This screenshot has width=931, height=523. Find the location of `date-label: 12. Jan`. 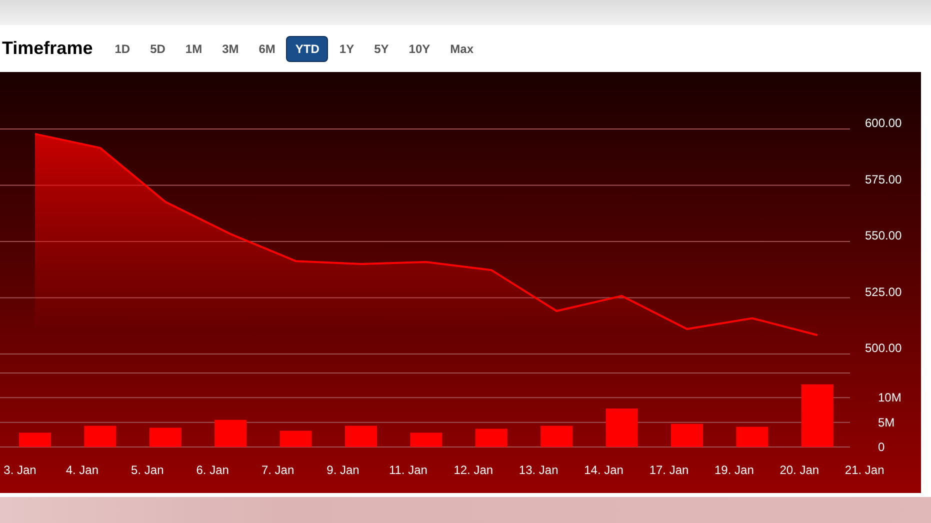

date-label: 12. Jan is located at coordinates (474, 470).